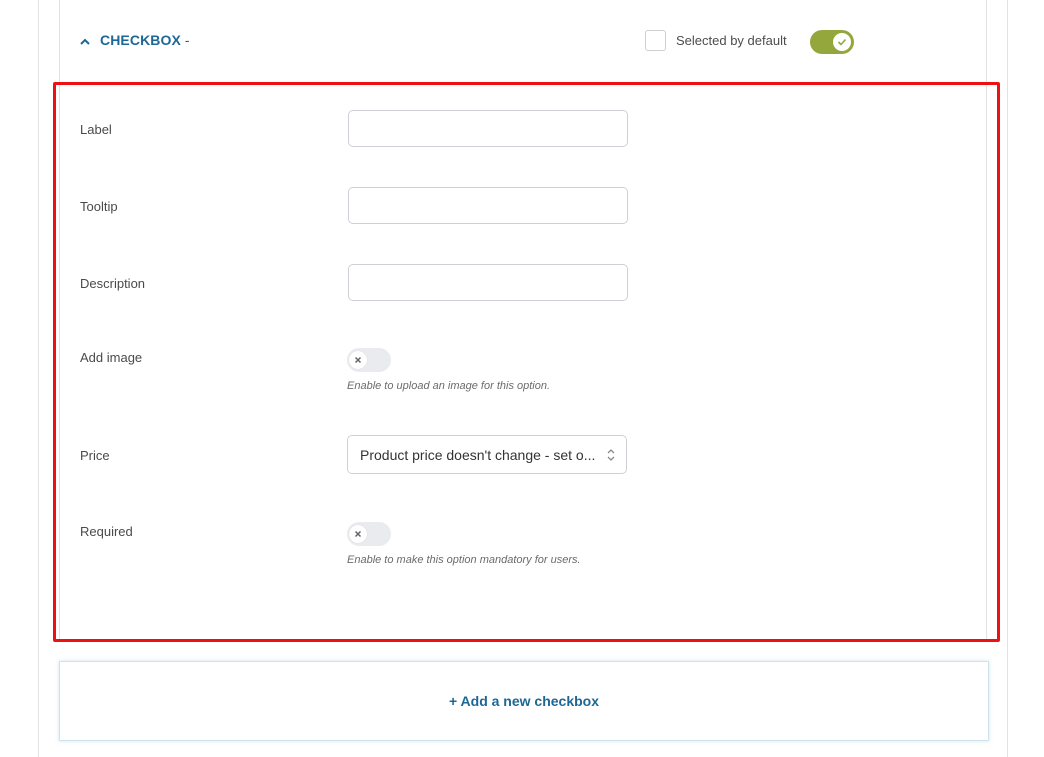 This screenshot has height=757, width=1044. Describe the element at coordinates (369, 534) in the screenshot. I see `required-toggle` at that location.